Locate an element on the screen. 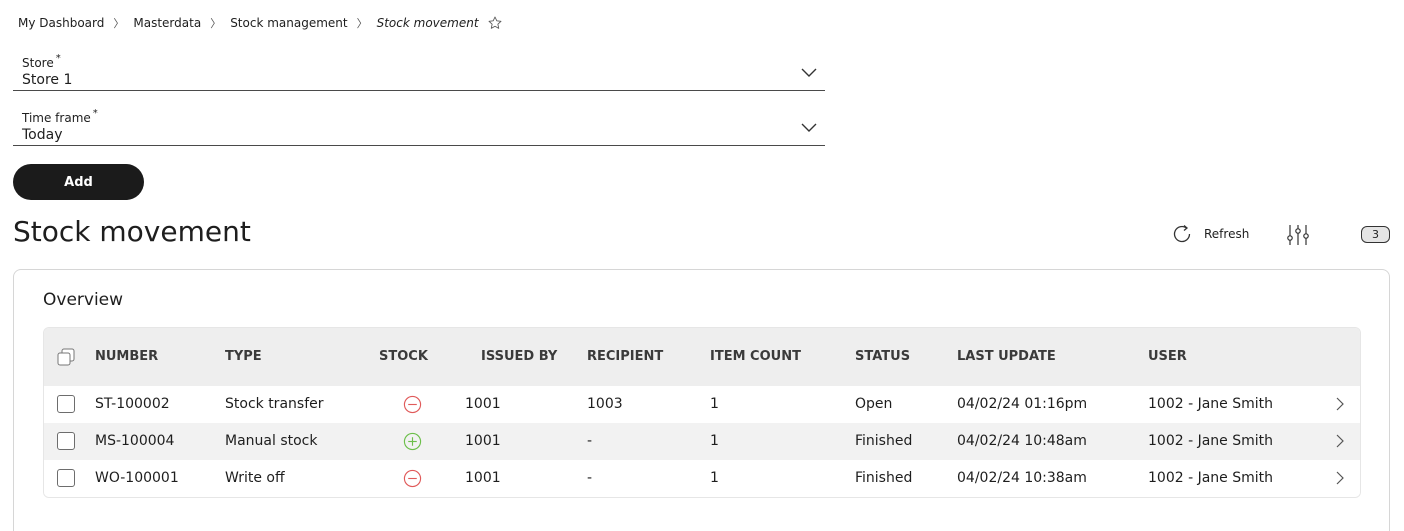 Image resolution: width=1404 pixels, height=531 pixels. column-header-last-update: LAST UPDATE is located at coordinates (1006, 357).